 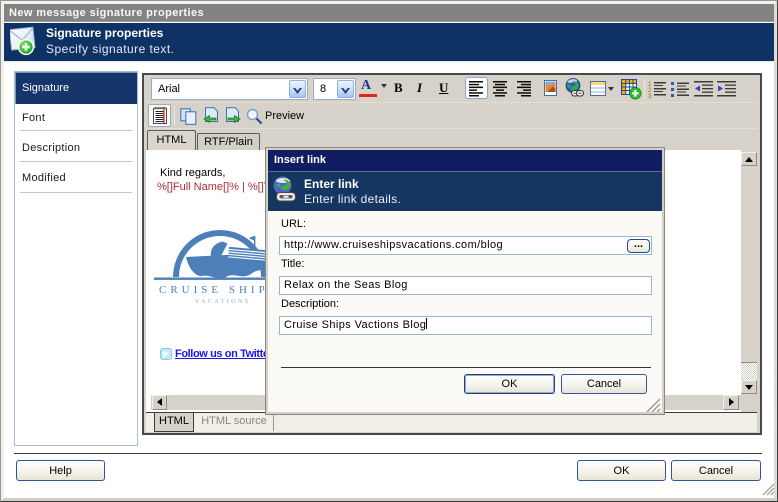 What do you see at coordinates (223, 302) in the screenshot?
I see `svg-text: VACATIONS` at bounding box center [223, 302].